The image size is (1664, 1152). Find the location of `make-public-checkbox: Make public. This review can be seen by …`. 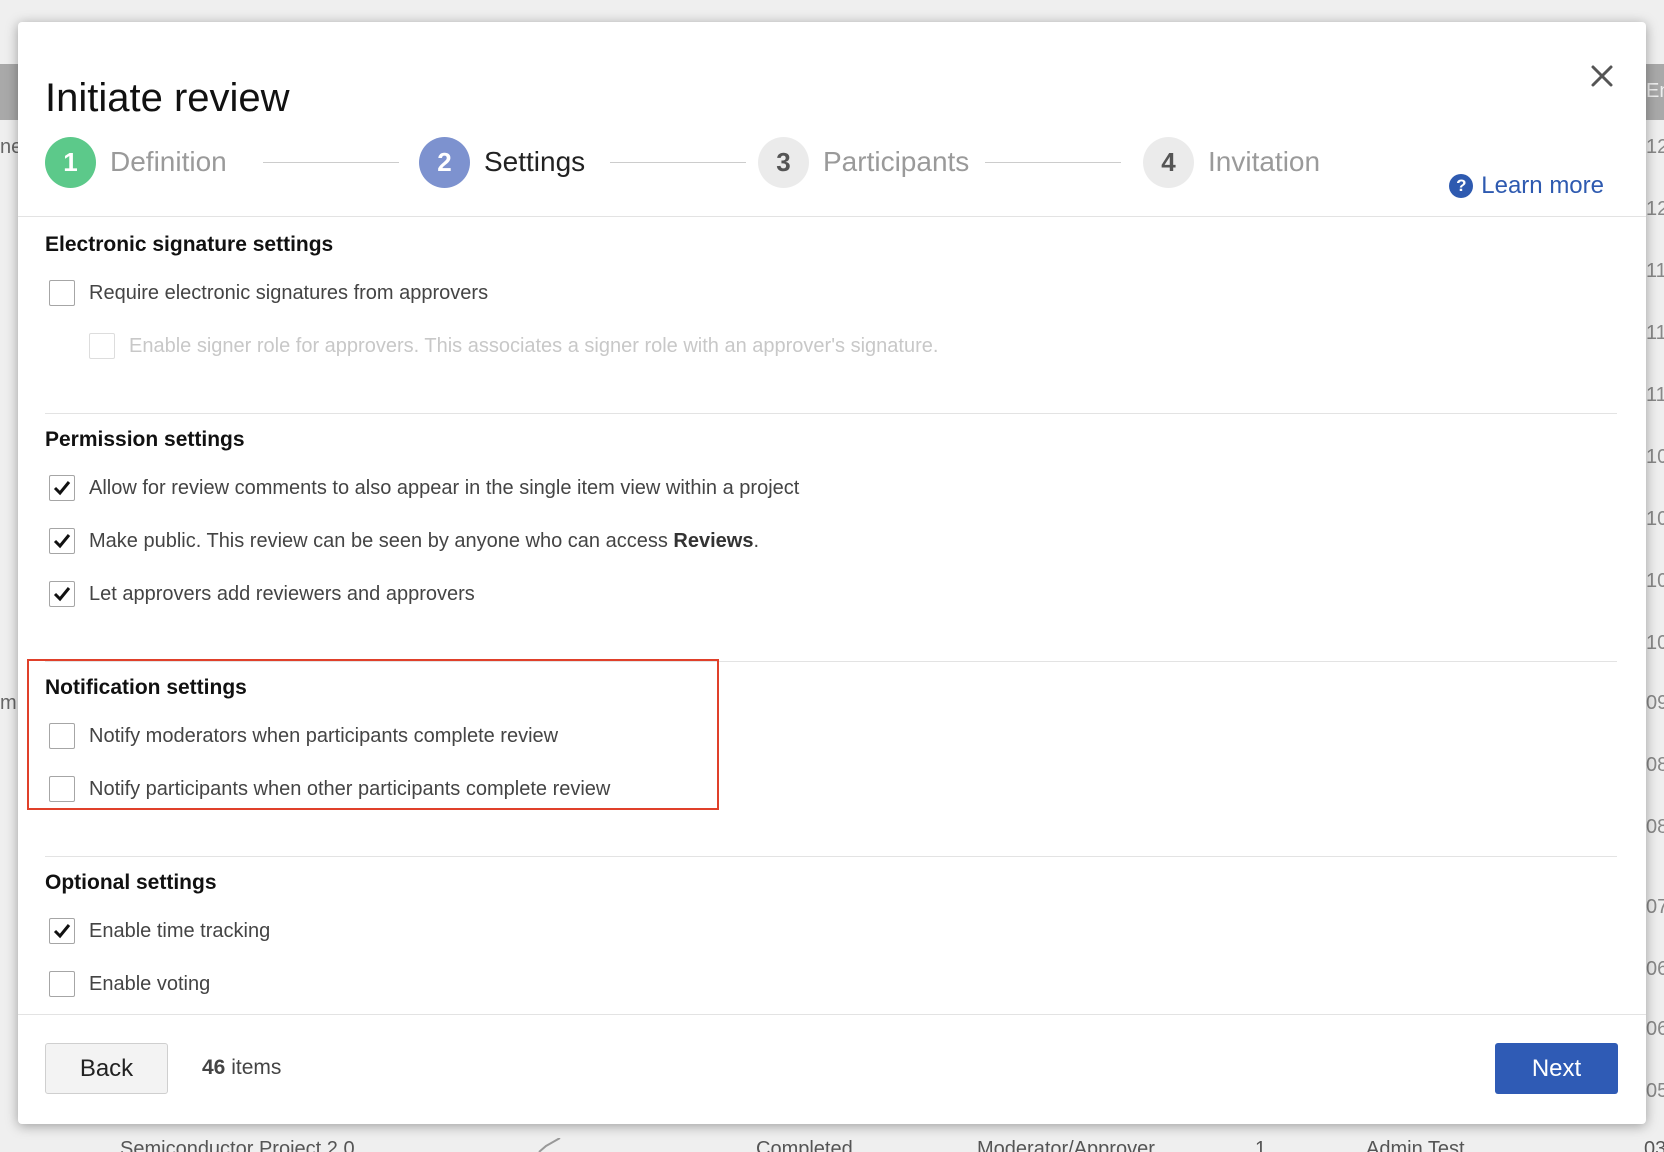

make-public-checkbox: Make public. This review can be seen by … is located at coordinates (404, 541).